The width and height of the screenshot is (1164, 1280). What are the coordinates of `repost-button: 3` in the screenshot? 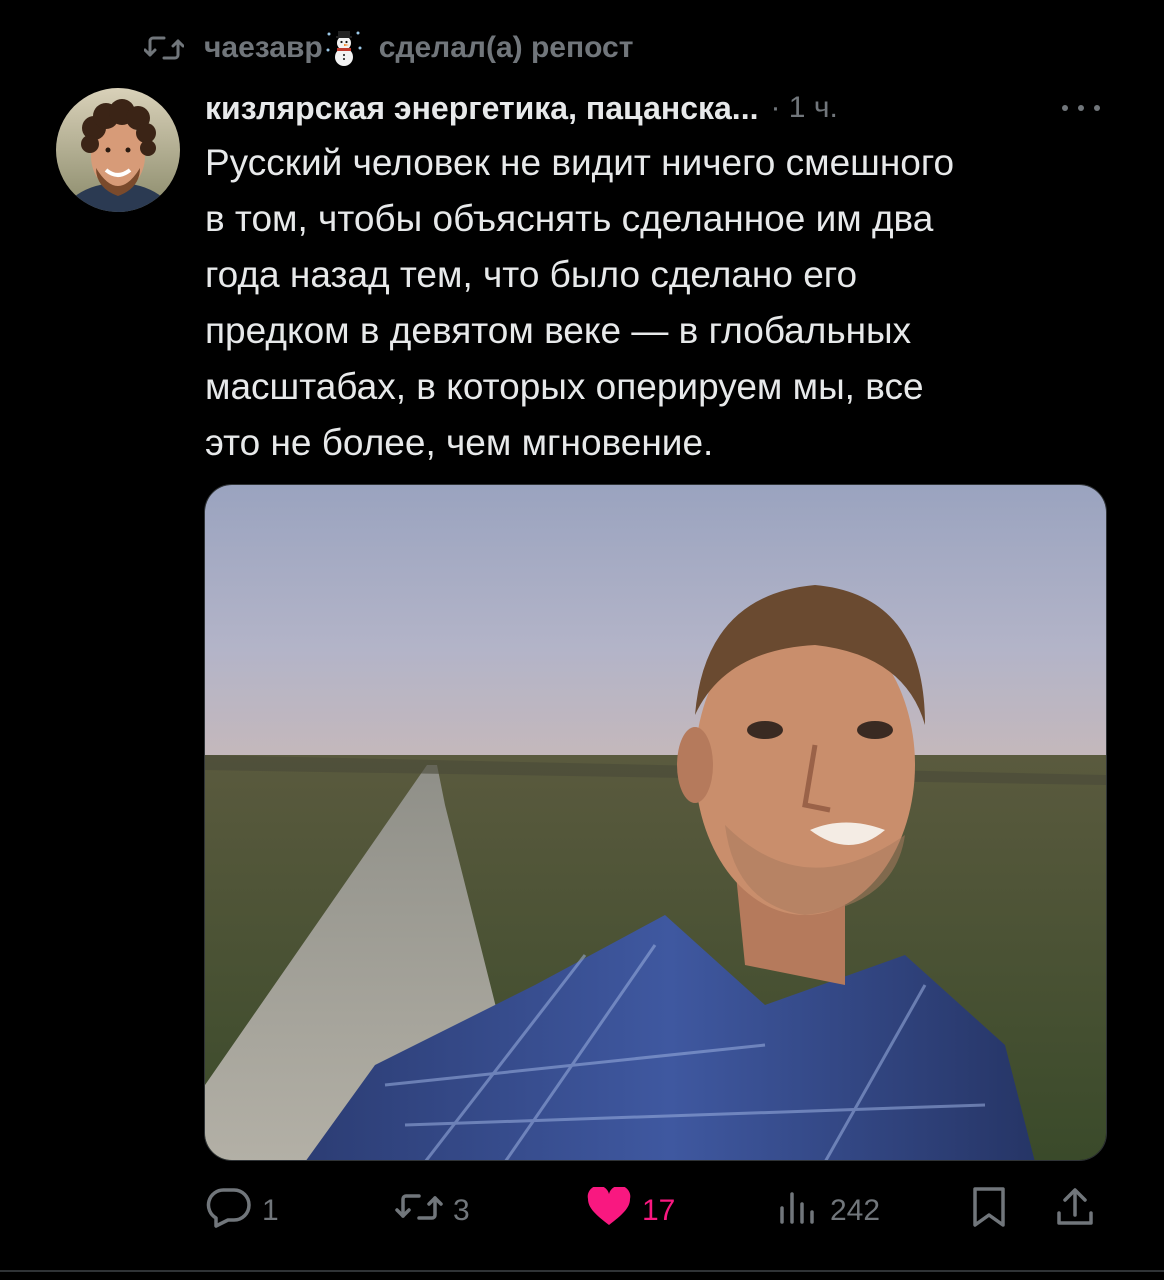 It's located at (432, 1211).